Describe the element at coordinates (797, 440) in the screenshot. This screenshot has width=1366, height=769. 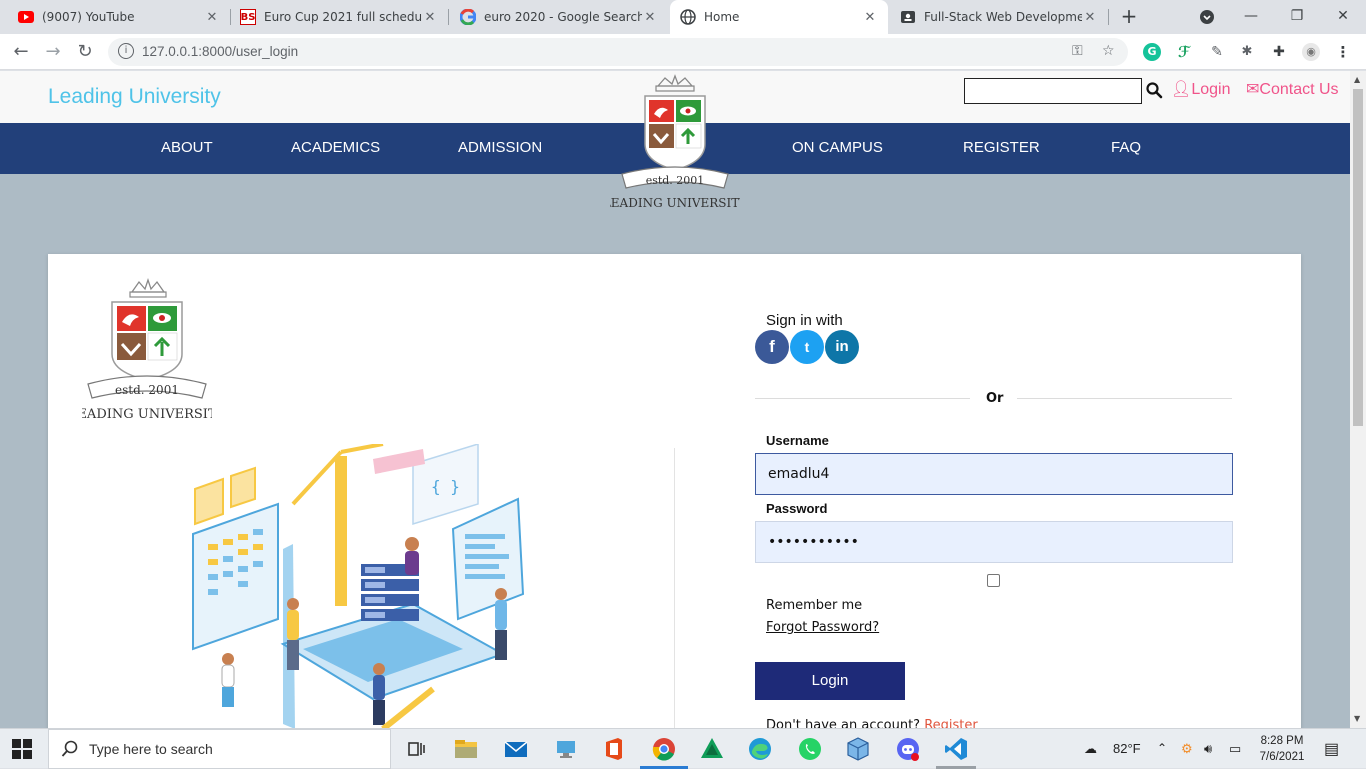
I see `username-label: Username` at that location.